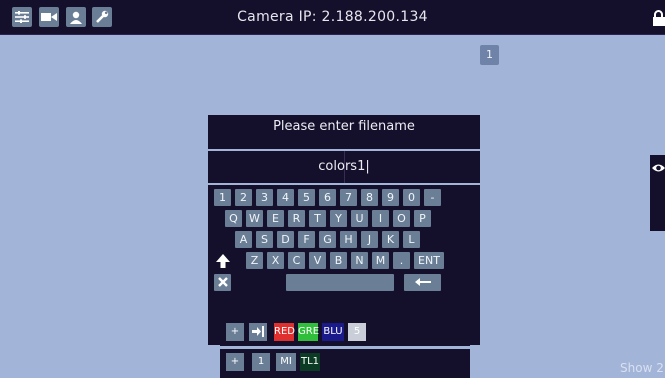  Describe the element at coordinates (338, 260) in the screenshot. I see `key-b: B` at that location.